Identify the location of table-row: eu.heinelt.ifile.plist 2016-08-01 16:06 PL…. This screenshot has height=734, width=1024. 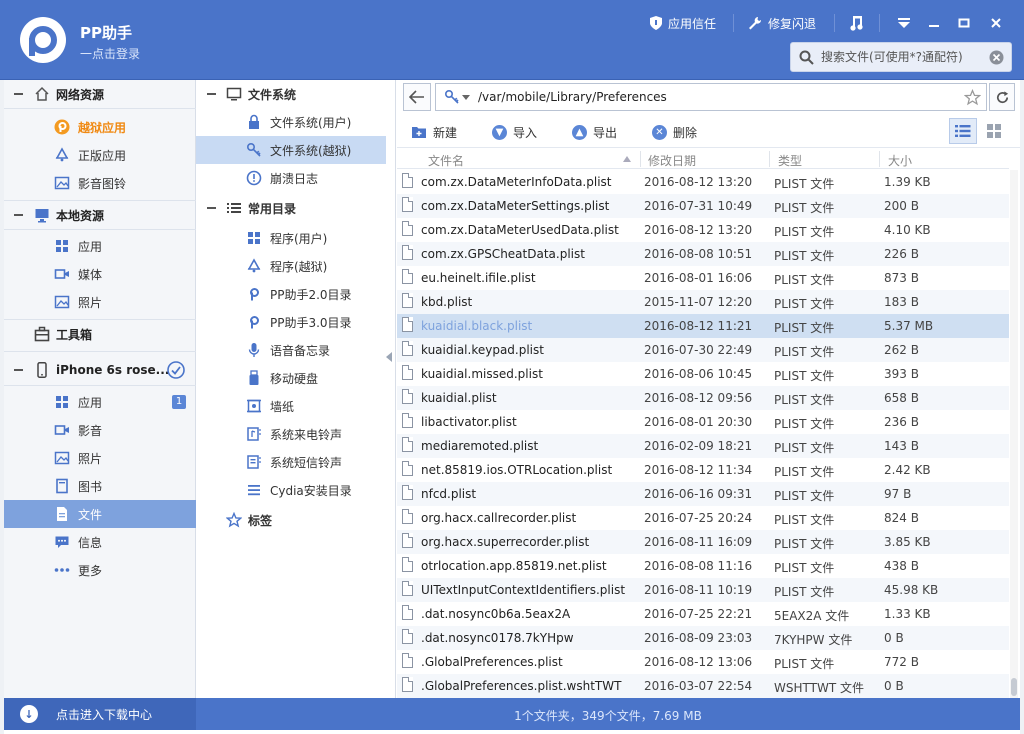
(703, 278).